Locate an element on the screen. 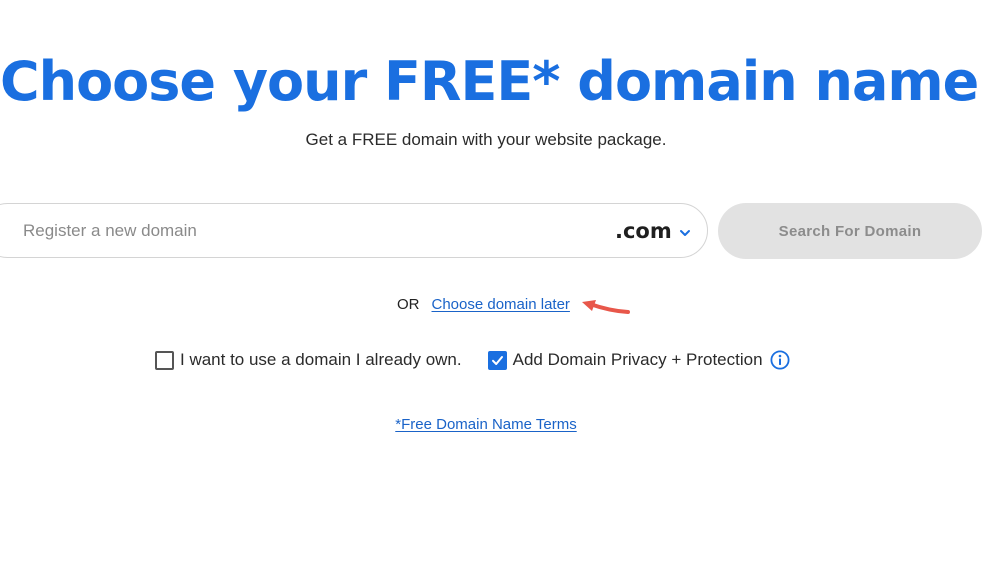 This screenshot has width=982, height=567. checkmark-icon is located at coordinates (497, 360).